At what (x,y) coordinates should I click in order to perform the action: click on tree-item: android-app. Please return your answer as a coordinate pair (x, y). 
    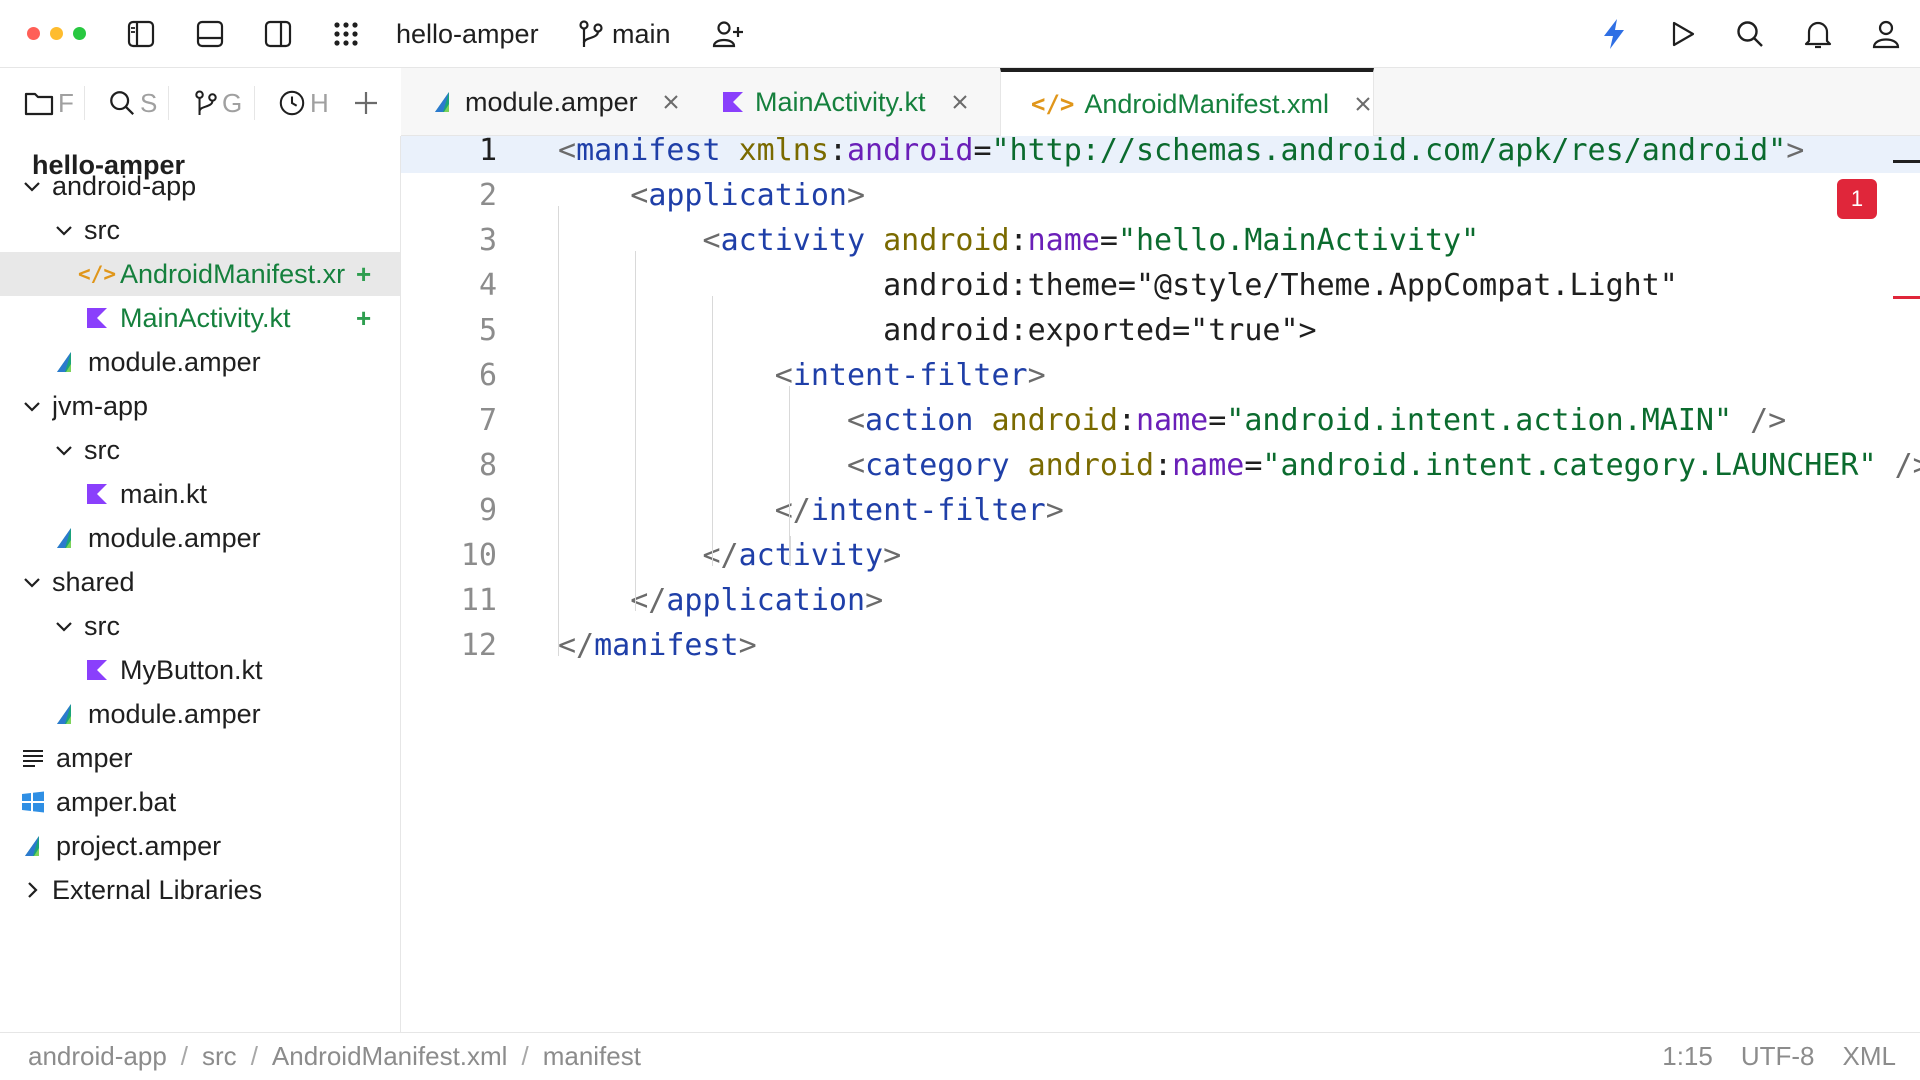
    Looking at the image, I should click on (200, 186).